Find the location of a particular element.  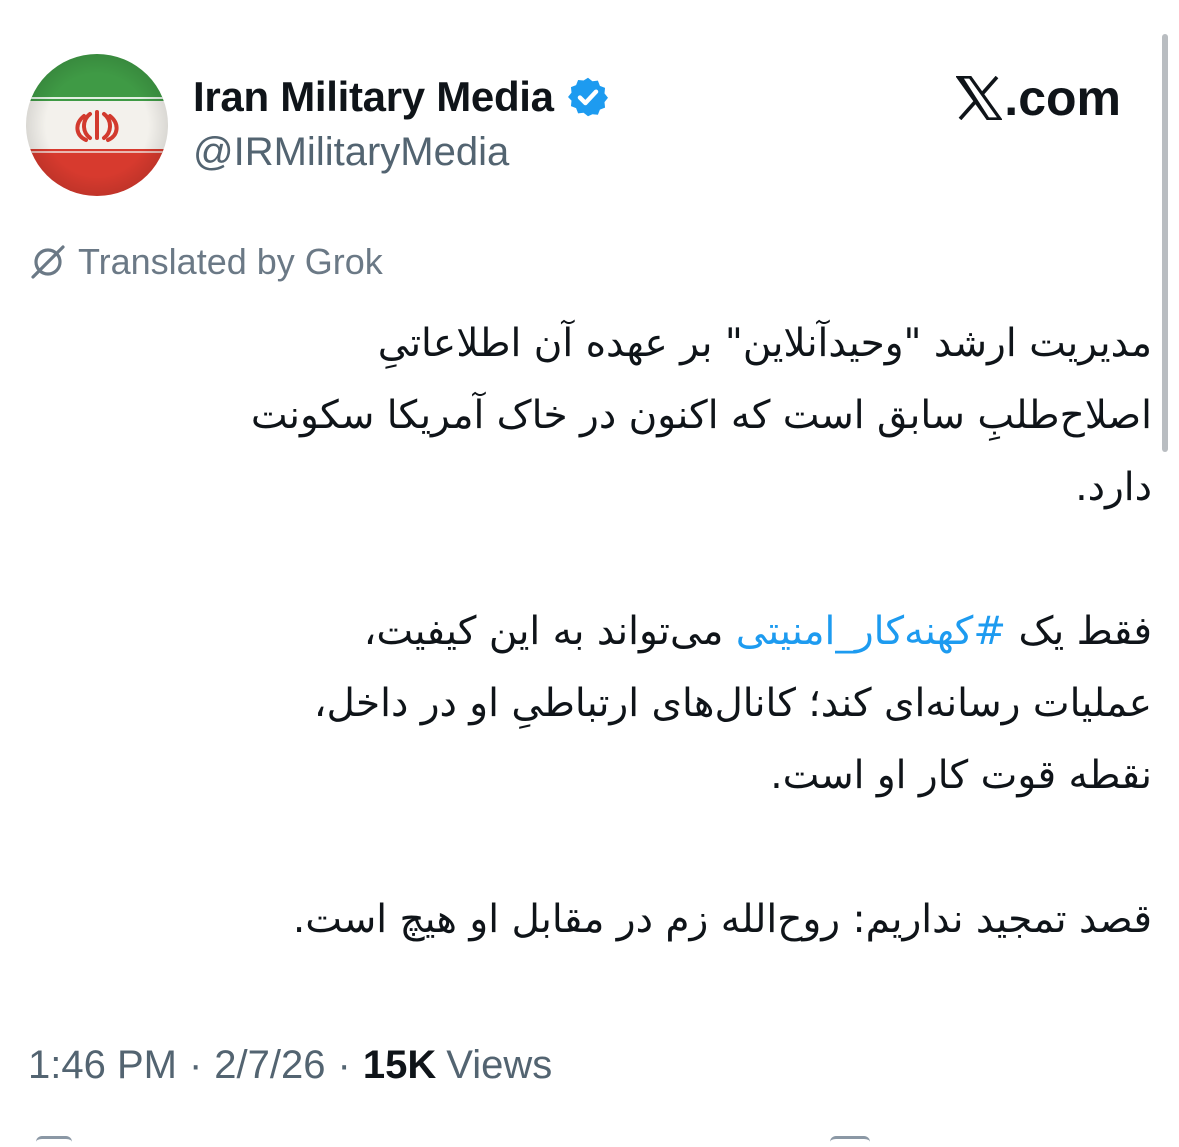

grok-icon is located at coordinates (48, 262).